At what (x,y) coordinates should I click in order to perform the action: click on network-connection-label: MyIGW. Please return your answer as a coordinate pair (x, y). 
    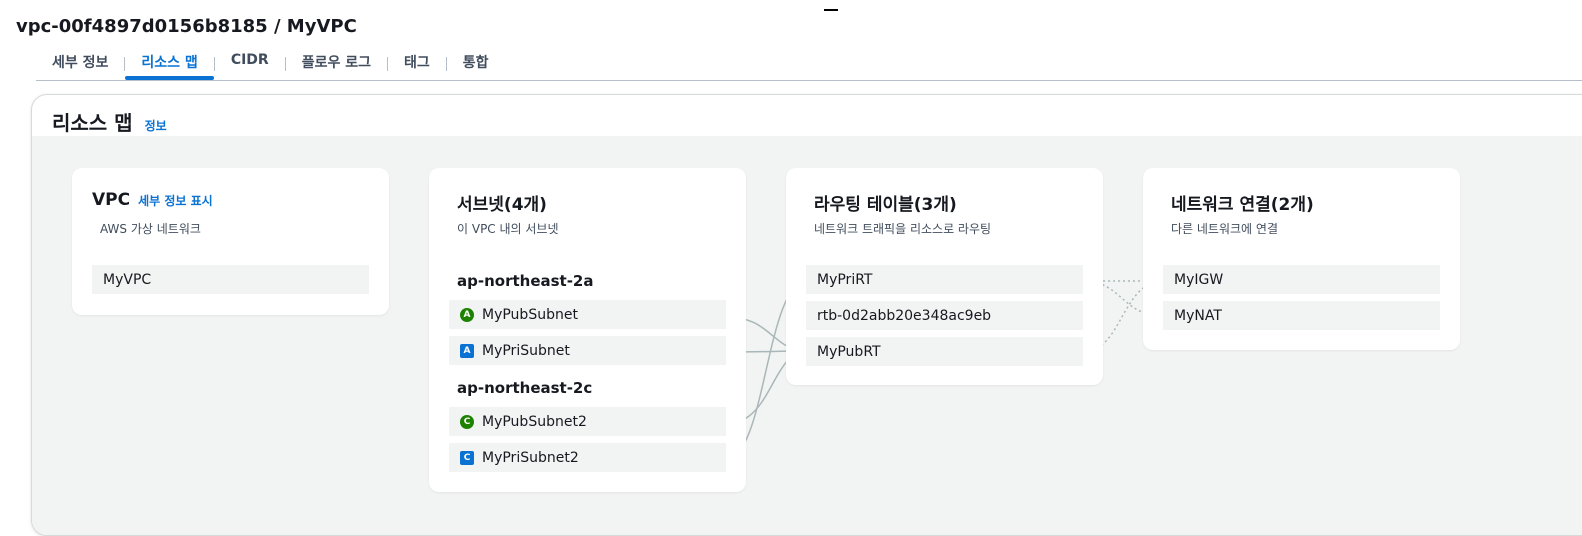
    Looking at the image, I should click on (1199, 279).